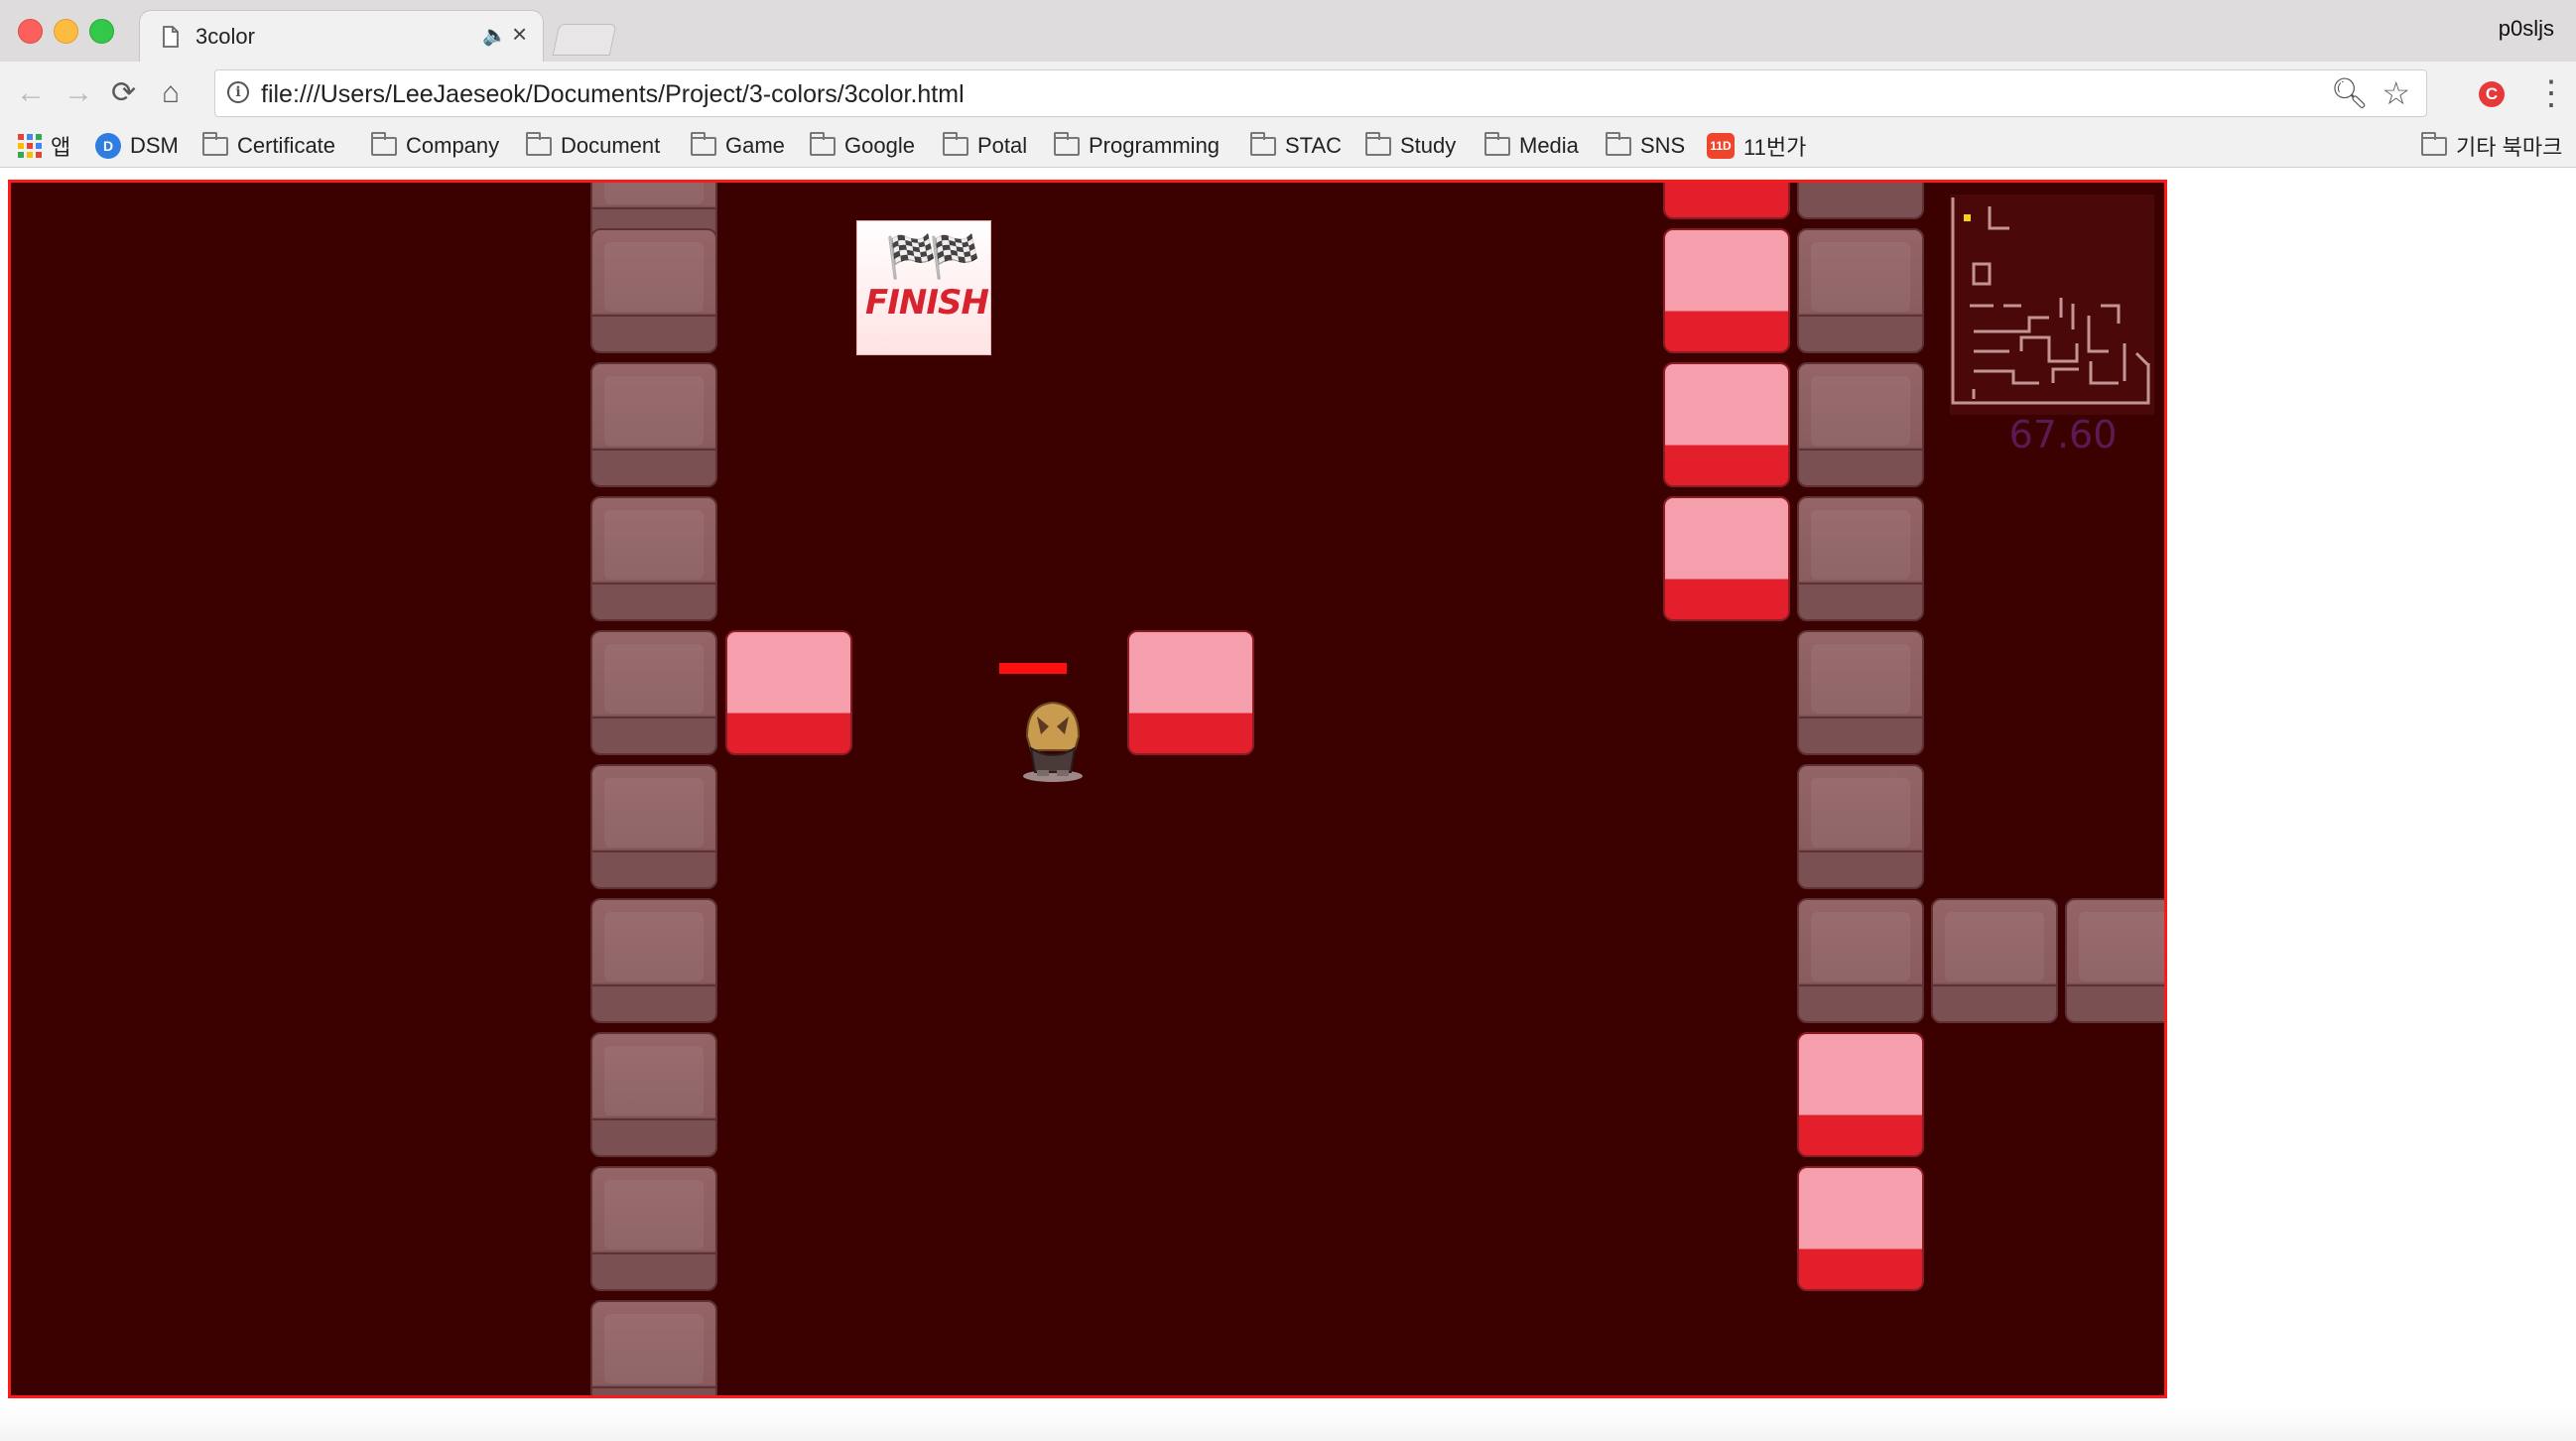 The image size is (2576, 1441). Describe the element at coordinates (755, 145) in the screenshot. I see `bookmark-label: Game` at that location.